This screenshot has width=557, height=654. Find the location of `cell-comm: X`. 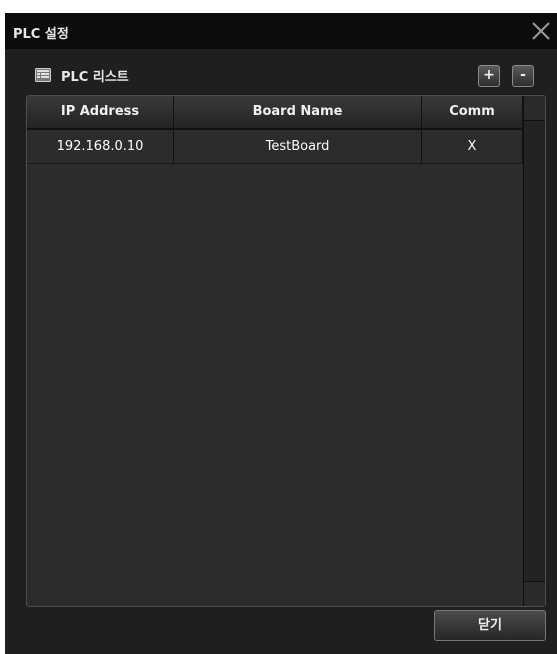

cell-comm: X is located at coordinates (472, 146).